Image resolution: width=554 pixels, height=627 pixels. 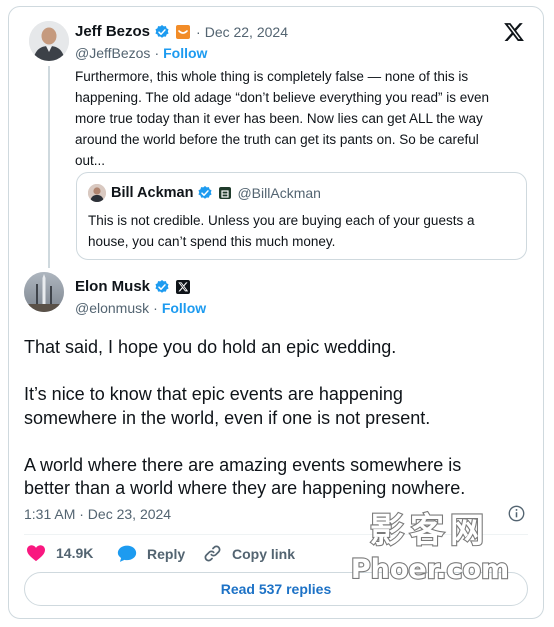 I want to click on like-button: 14.9K, so click(x=59, y=553).